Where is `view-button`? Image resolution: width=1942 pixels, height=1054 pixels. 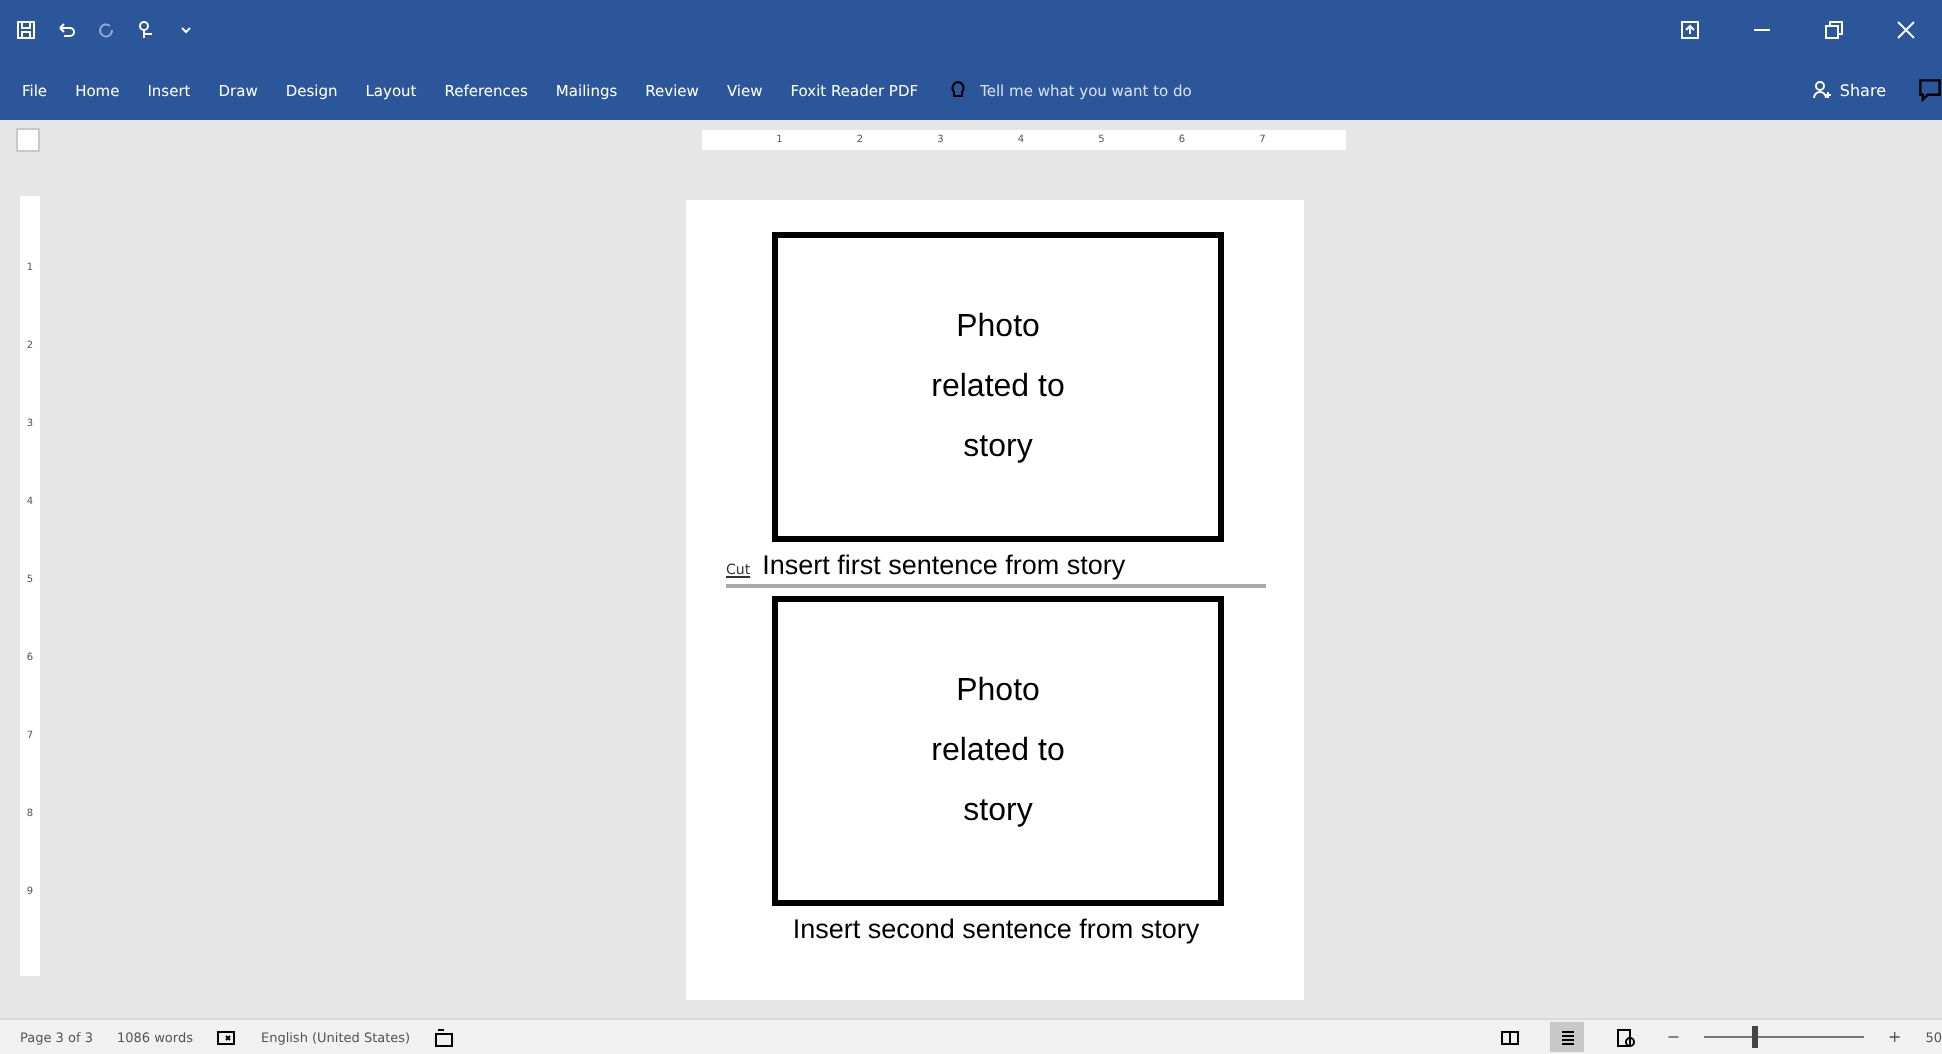
view-button is located at coordinates (1567, 1037).